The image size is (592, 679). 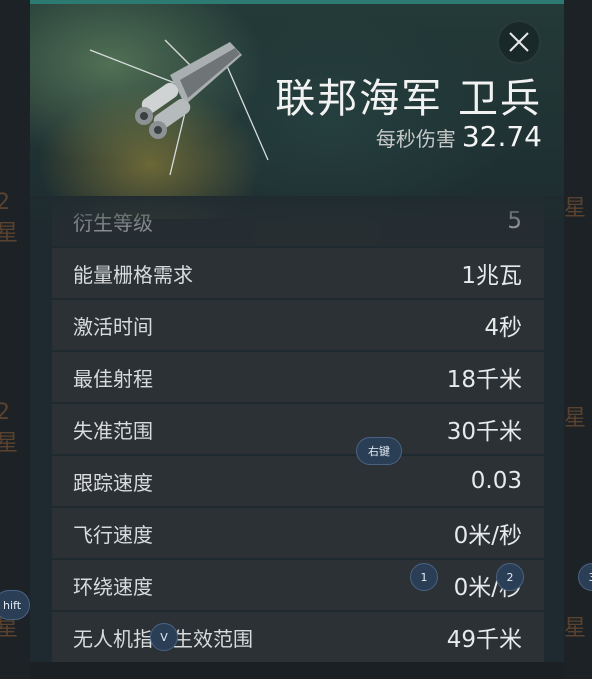 What do you see at coordinates (113, 378) in the screenshot?
I see `attribute-label: 最佳射程` at bounding box center [113, 378].